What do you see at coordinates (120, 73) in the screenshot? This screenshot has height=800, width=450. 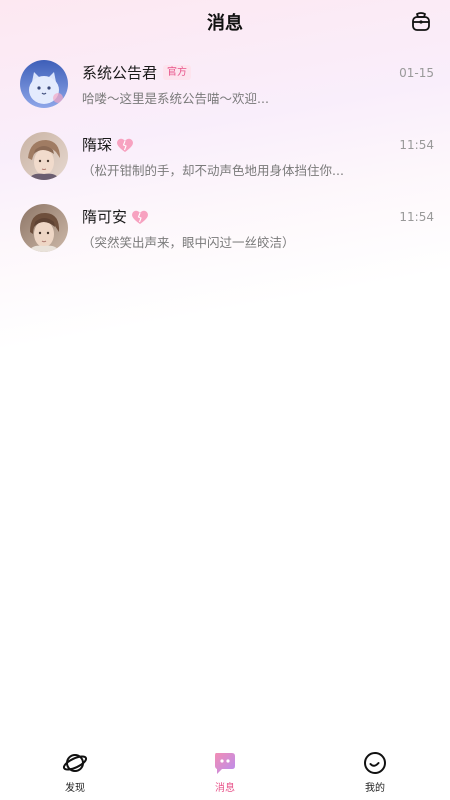 I see `contact-name: 系统公告君` at bounding box center [120, 73].